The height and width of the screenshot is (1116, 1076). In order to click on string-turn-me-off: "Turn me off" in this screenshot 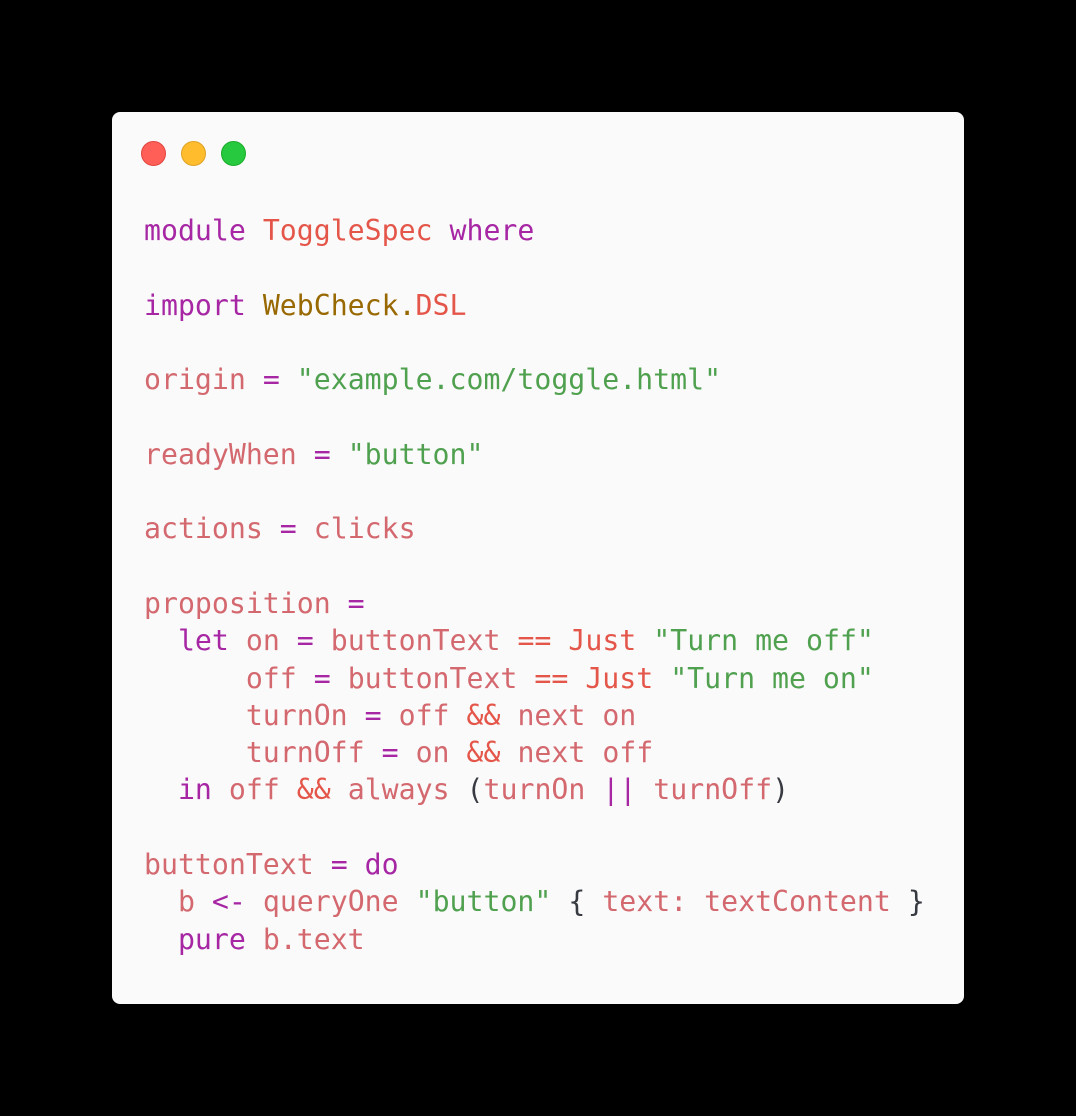, I will do `click(763, 641)`.